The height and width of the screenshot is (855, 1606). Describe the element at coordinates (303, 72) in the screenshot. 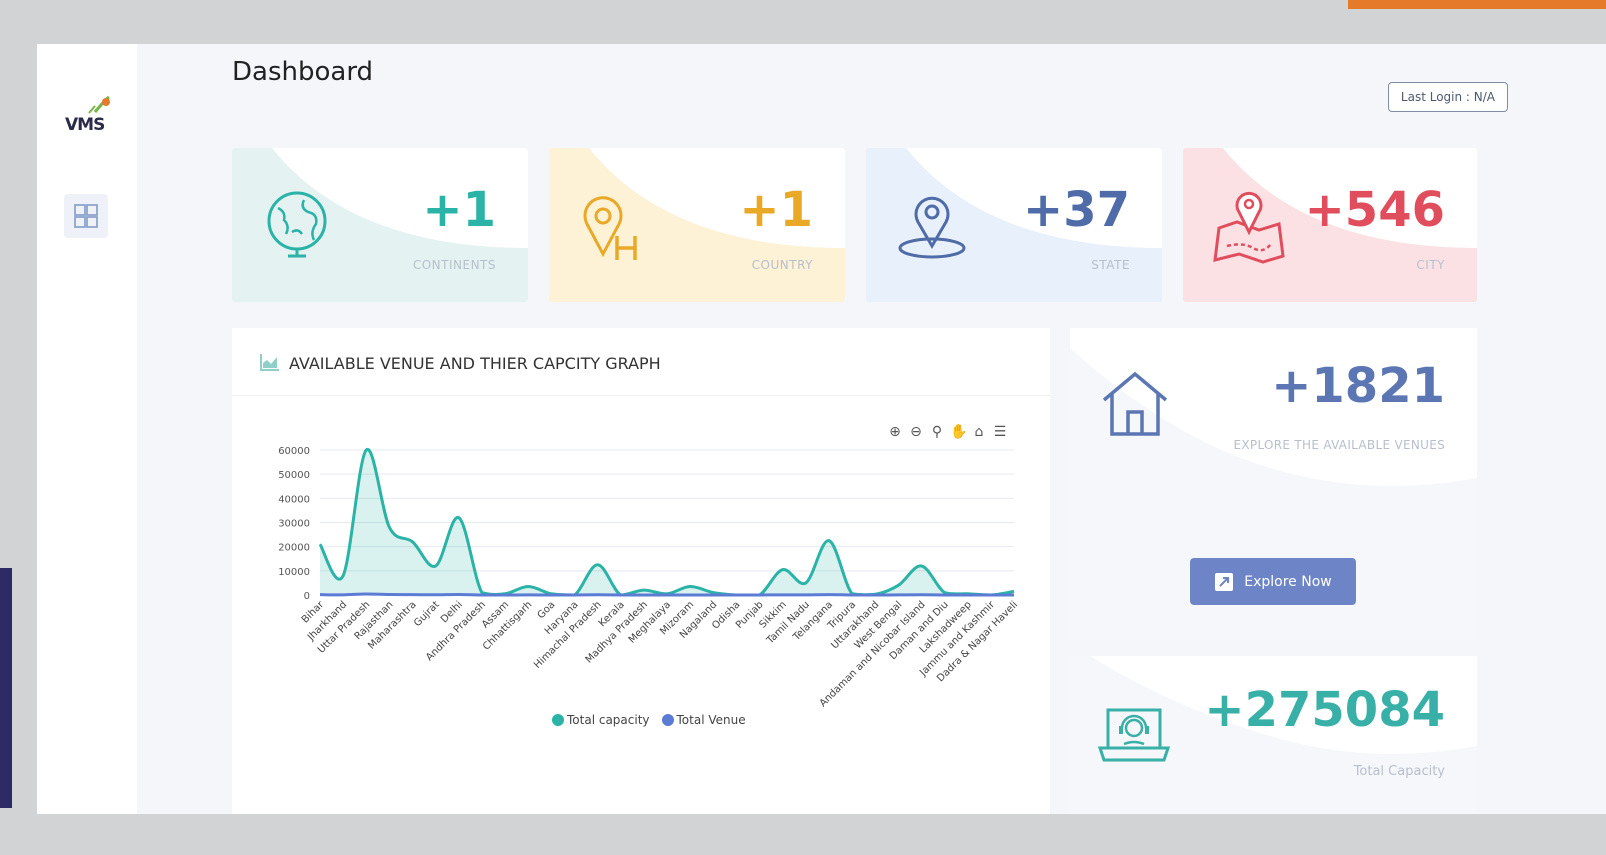

I see `page-title: Dashboard` at that location.